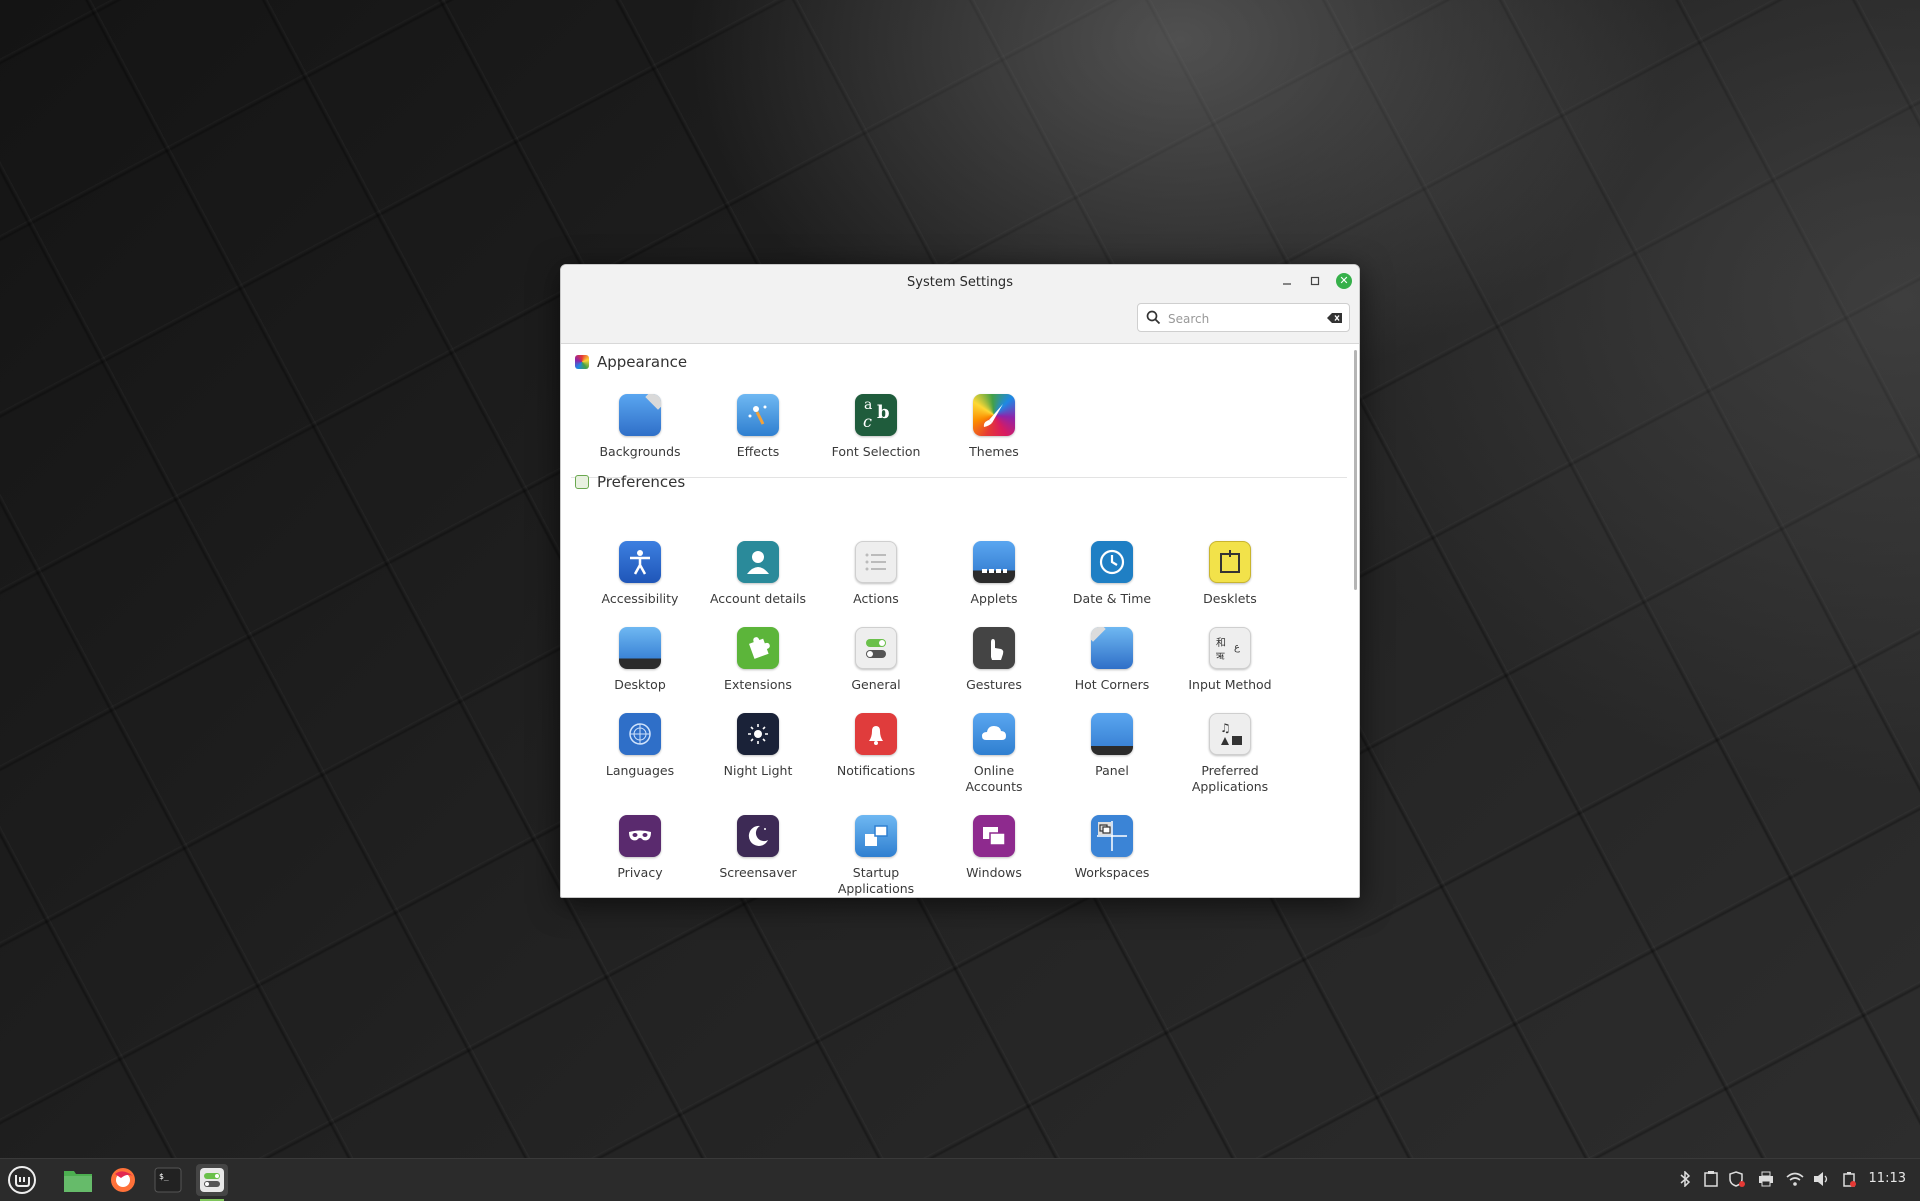 This screenshot has width=1920, height=1201. I want to click on setting-backgrounds: Backgrounds, so click(640, 427).